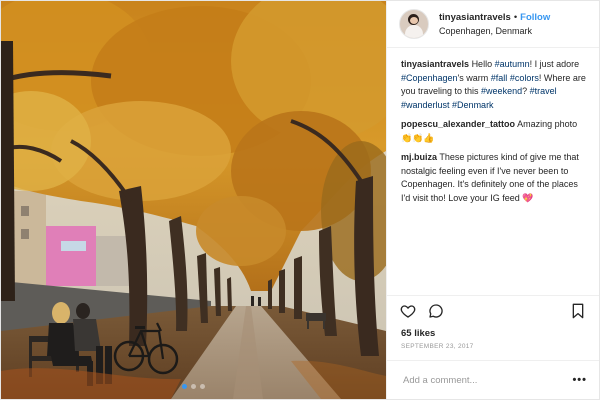 The height and width of the screenshot is (400, 600). Describe the element at coordinates (501, 91) in the screenshot. I see `hashtag-link: #weekend` at that location.